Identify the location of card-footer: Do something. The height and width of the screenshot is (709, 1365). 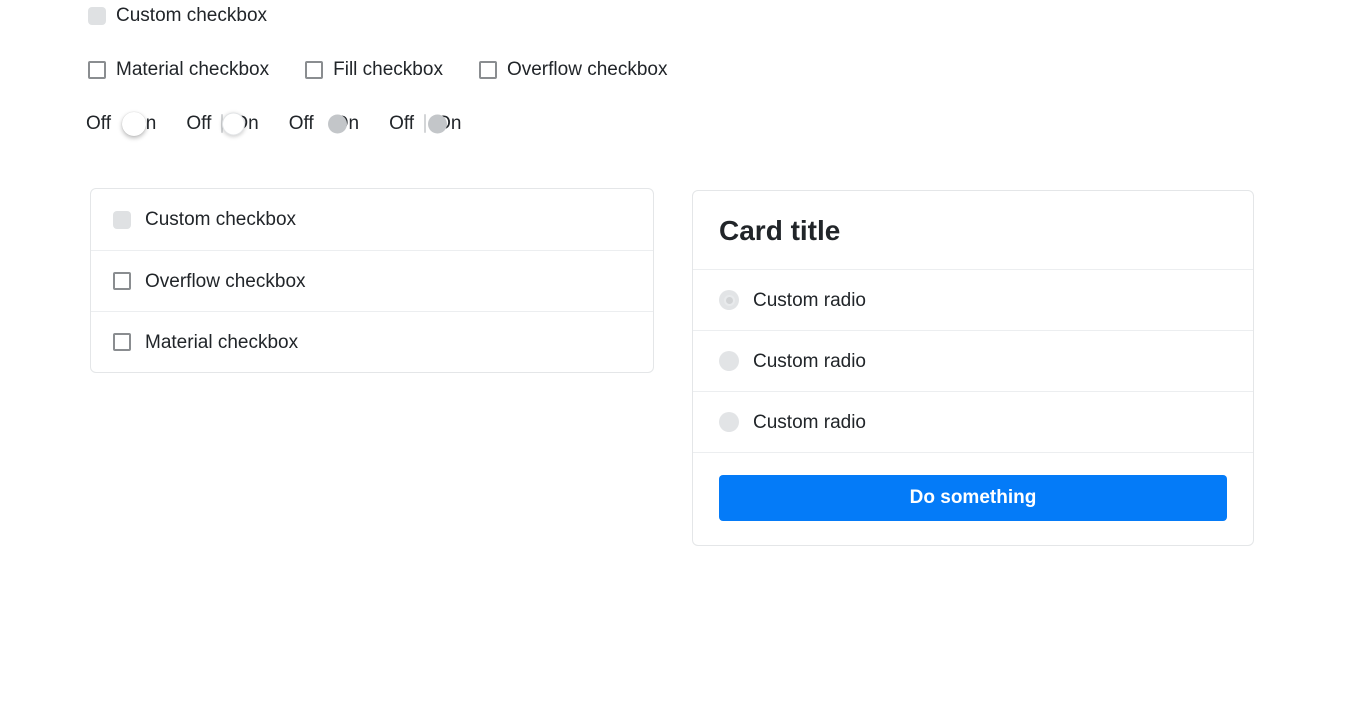
(973, 498).